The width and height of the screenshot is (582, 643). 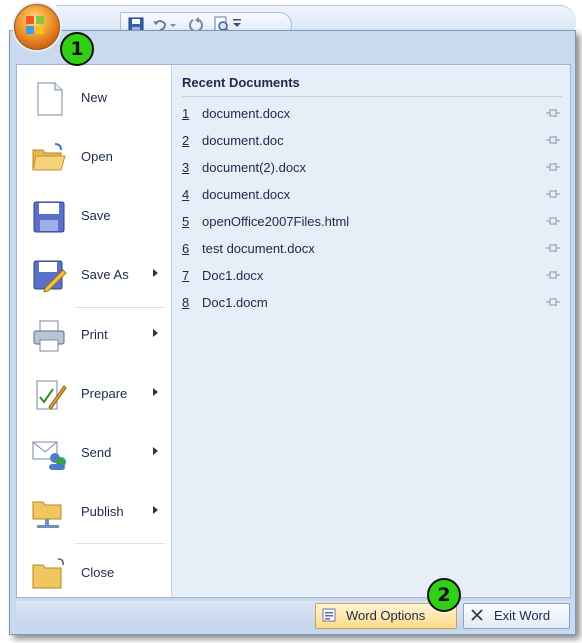 What do you see at coordinates (50, 99) in the screenshot?
I see `new-document-icon` at bounding box center [50, 99].